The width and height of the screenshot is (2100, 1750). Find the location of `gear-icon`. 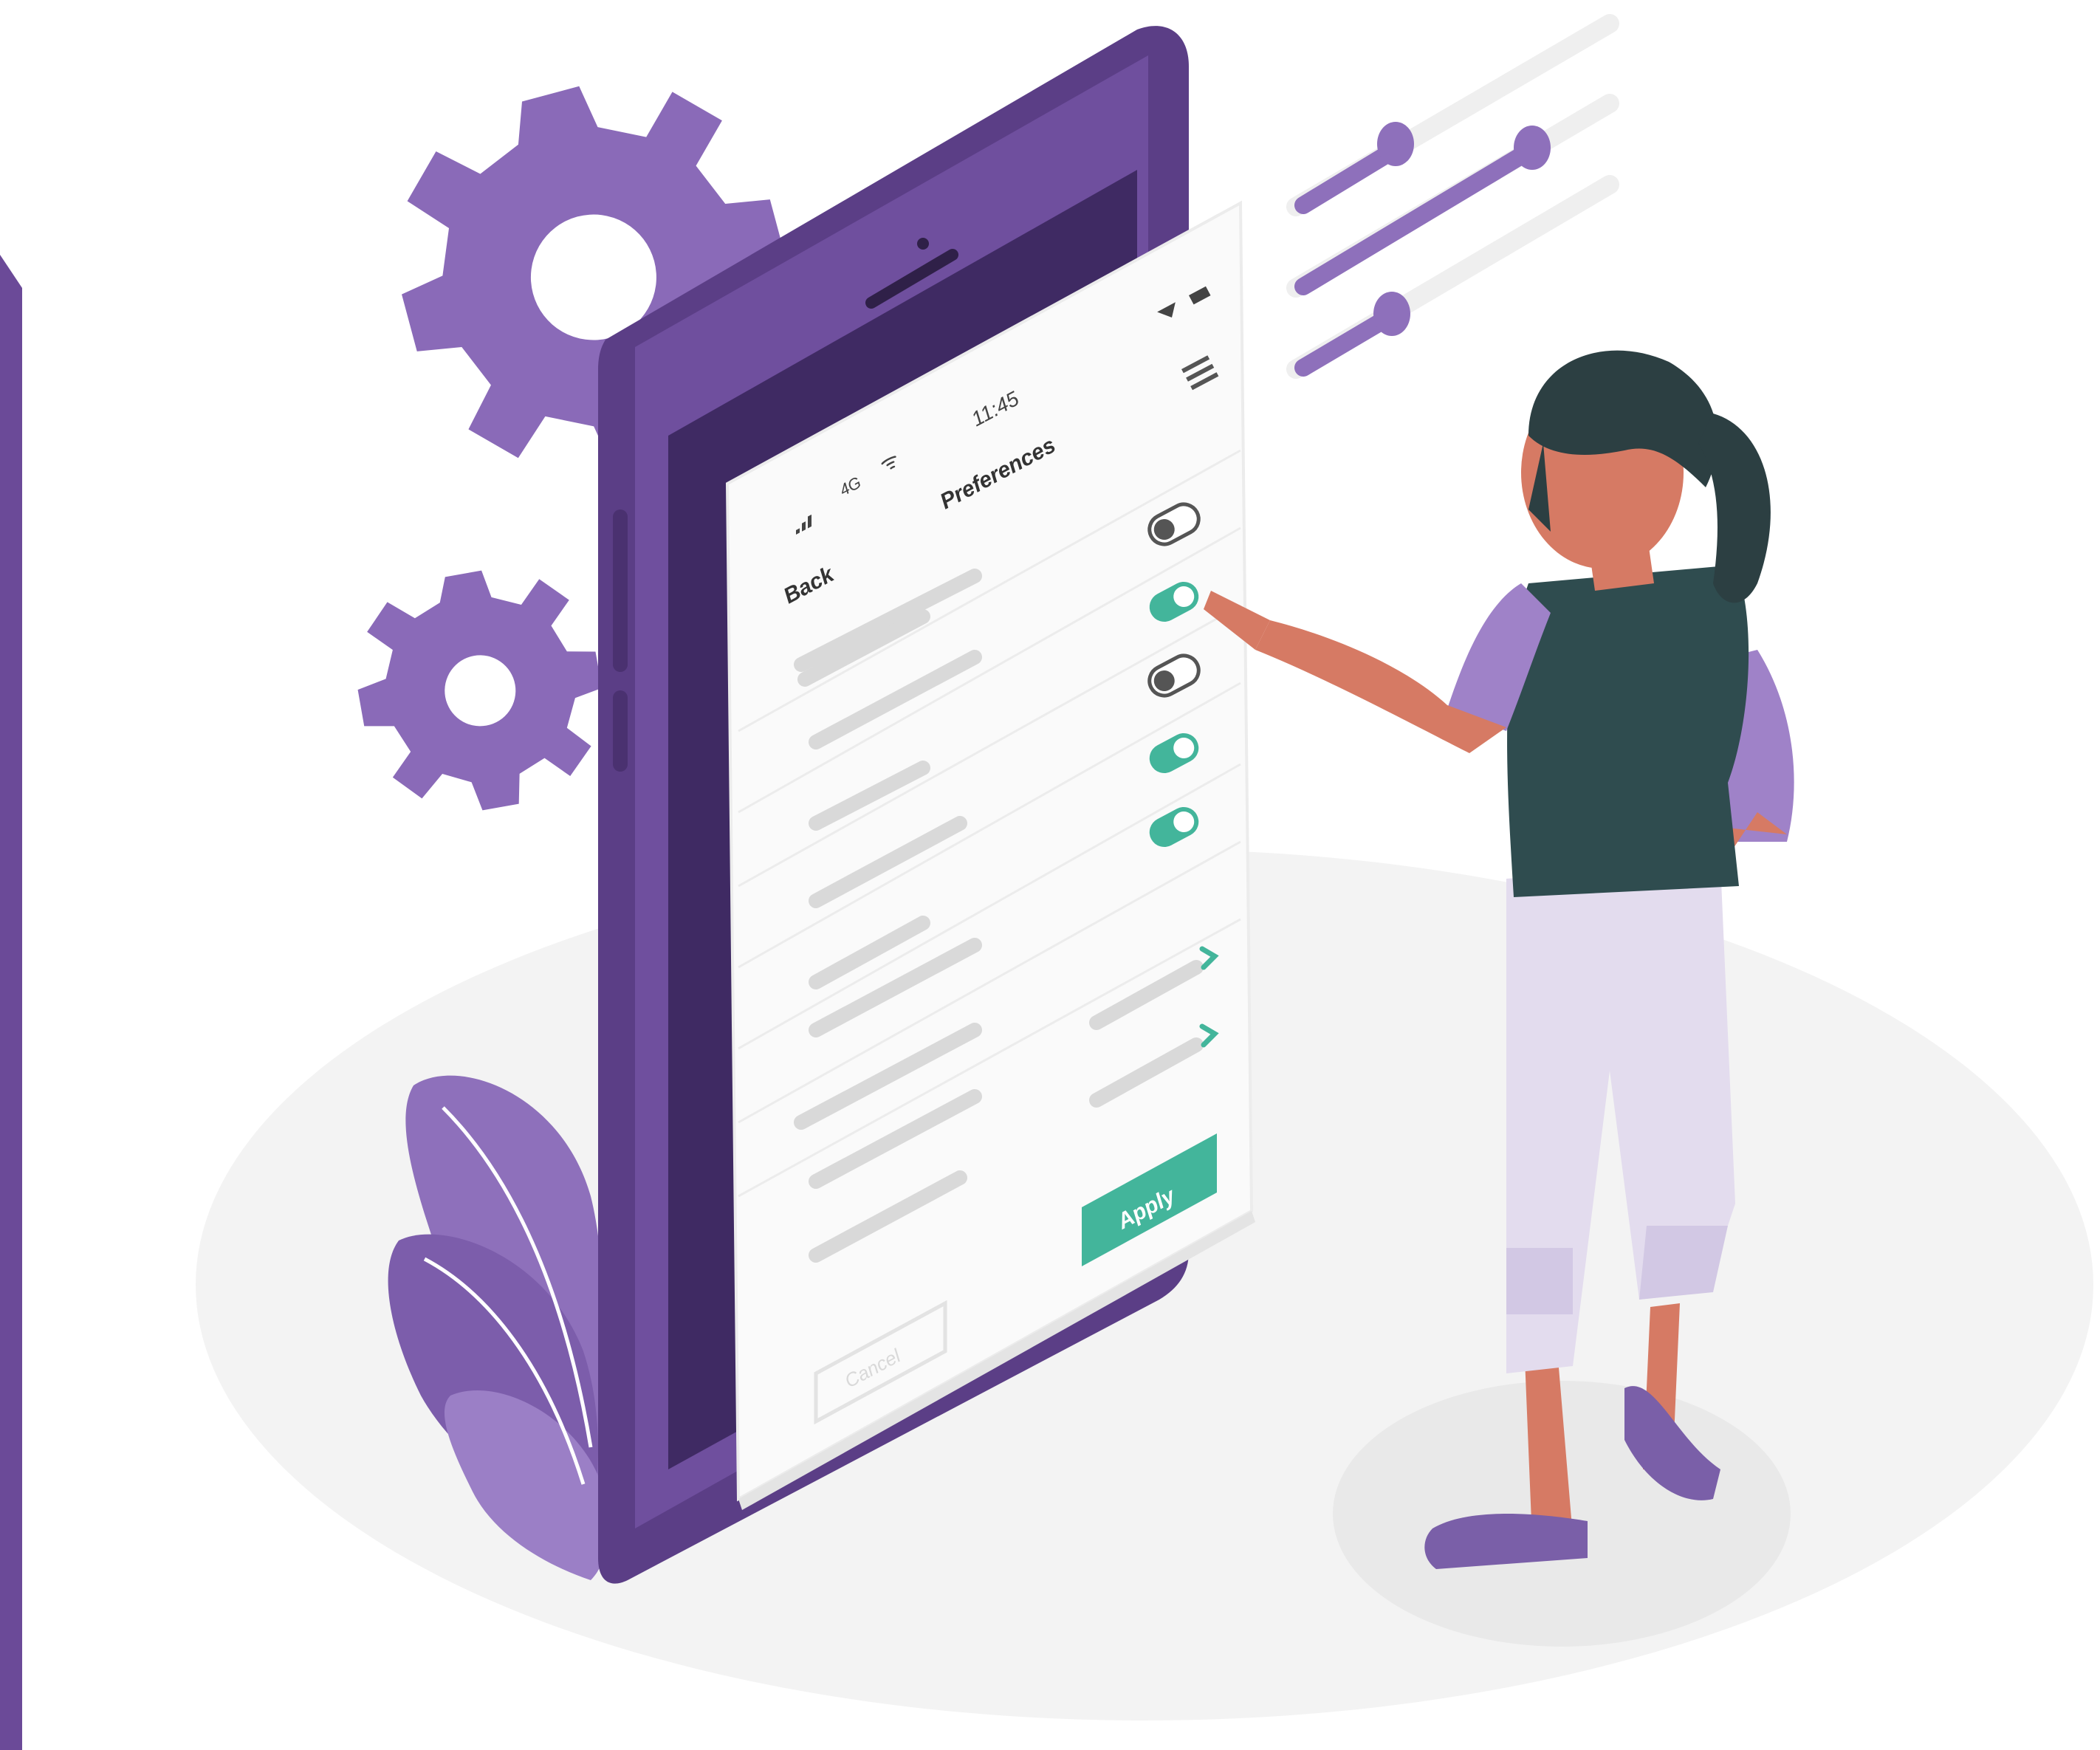

gear-icon is located at coordinates (480, 690).